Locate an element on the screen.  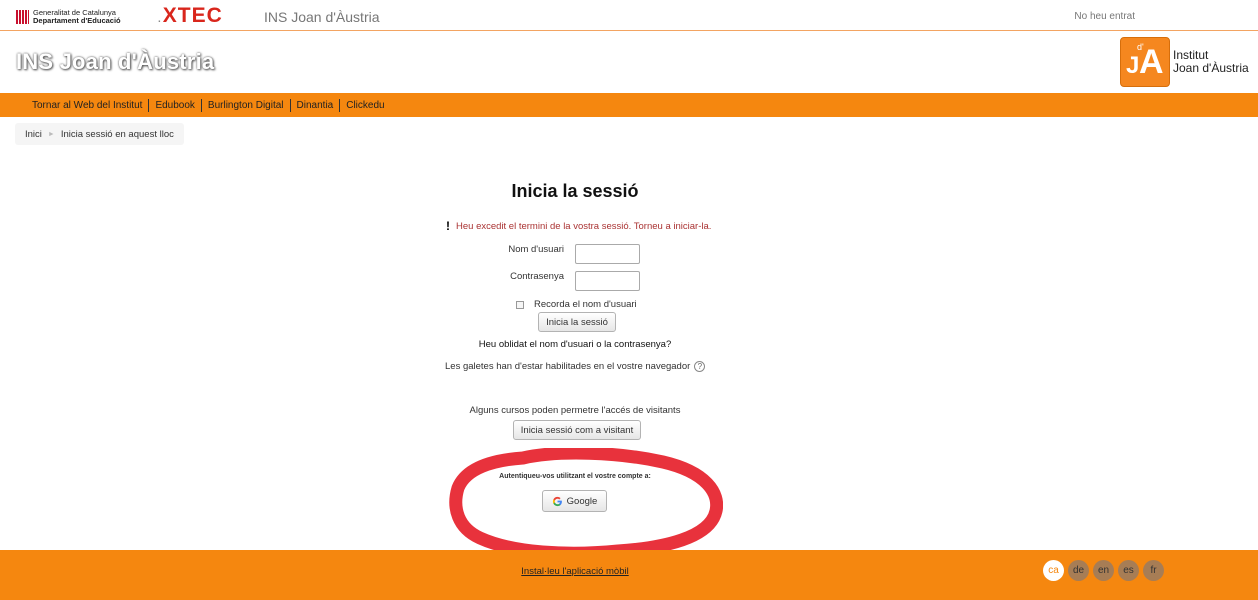
login-info: No heu entrat is located at coordinates (1104, 16).